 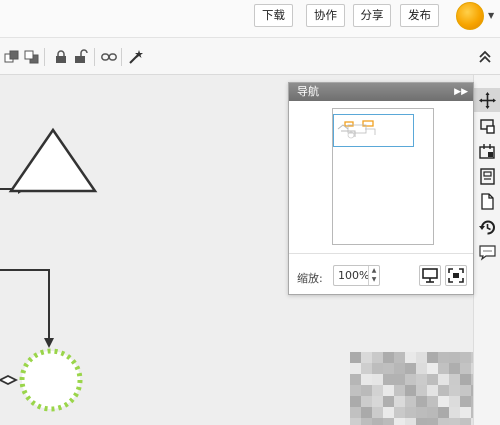 I want to click on format-icon, so click(x=487, y=126).